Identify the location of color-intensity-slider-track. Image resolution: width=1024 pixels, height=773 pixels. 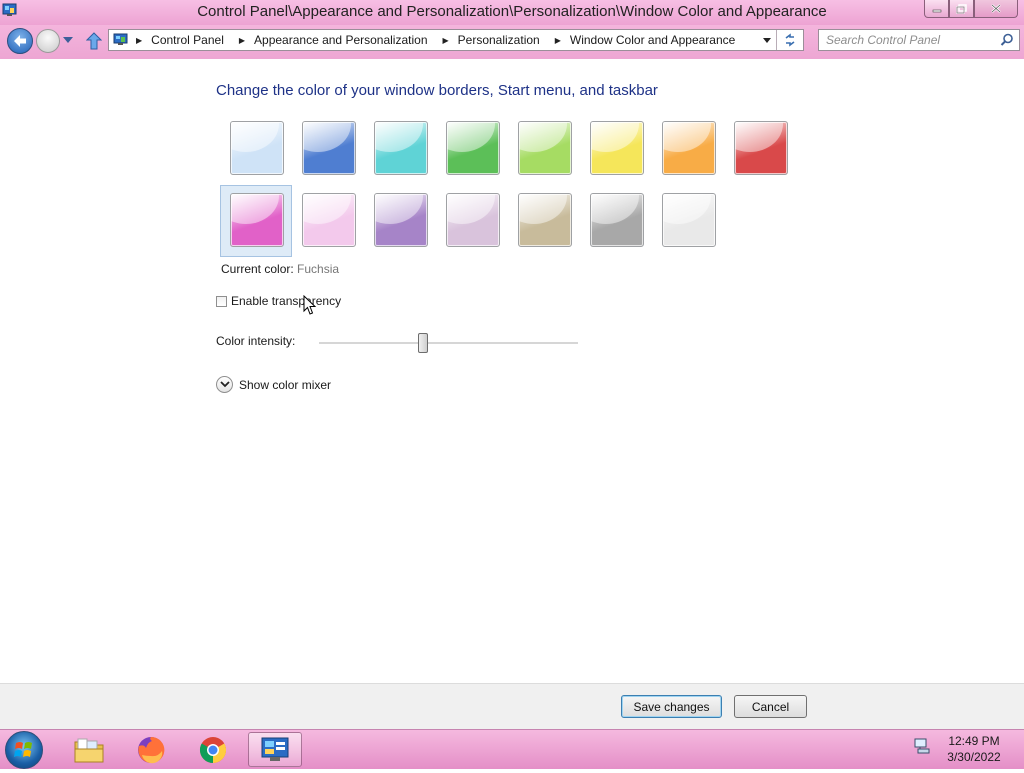
(448, 343).